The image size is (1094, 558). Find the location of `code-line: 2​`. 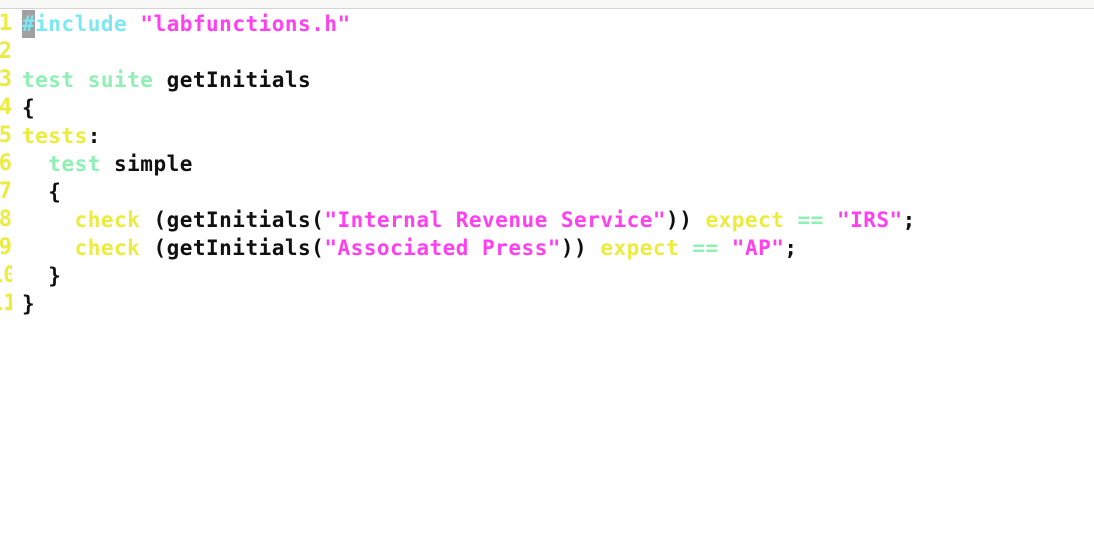

code-line: 2​ is located at coordinates (547, 52).